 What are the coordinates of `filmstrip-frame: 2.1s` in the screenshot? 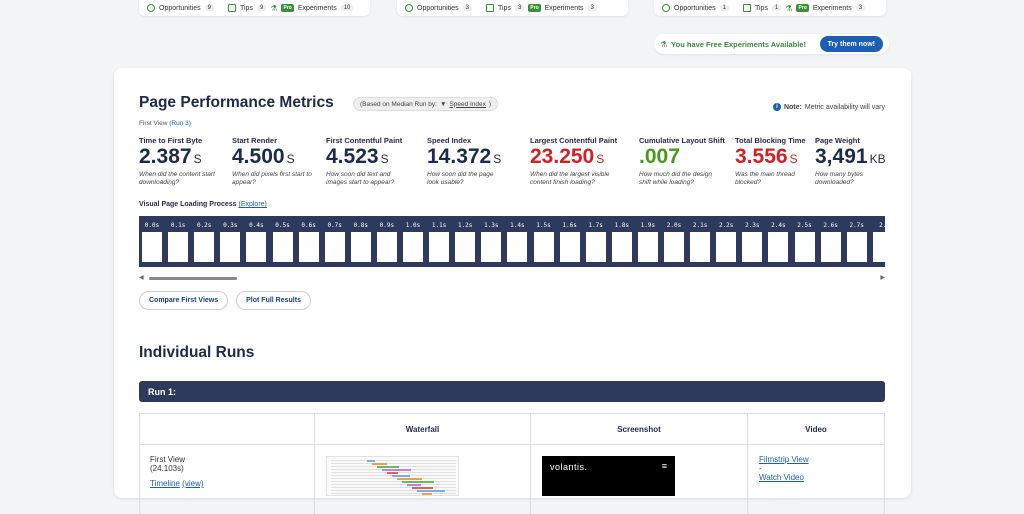 It's located at (700, 241).